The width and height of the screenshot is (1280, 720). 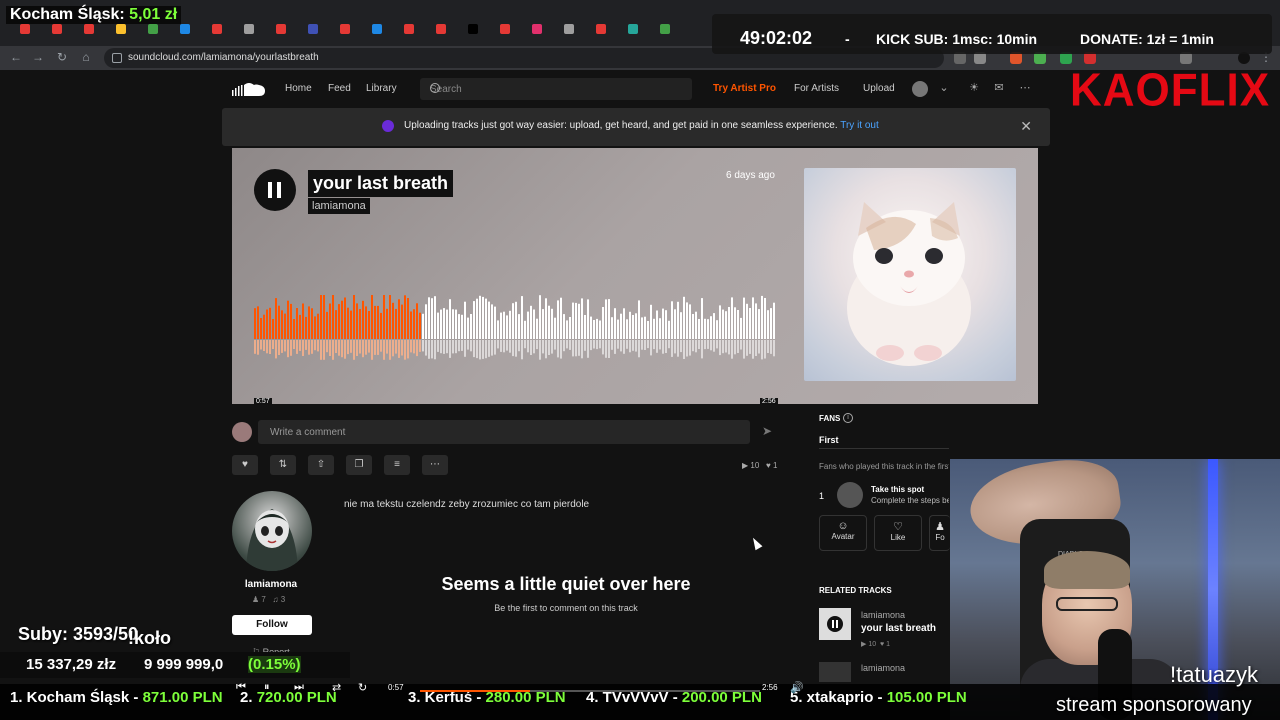 I want to click on back-icon: ←, so click(x=16, y=57).